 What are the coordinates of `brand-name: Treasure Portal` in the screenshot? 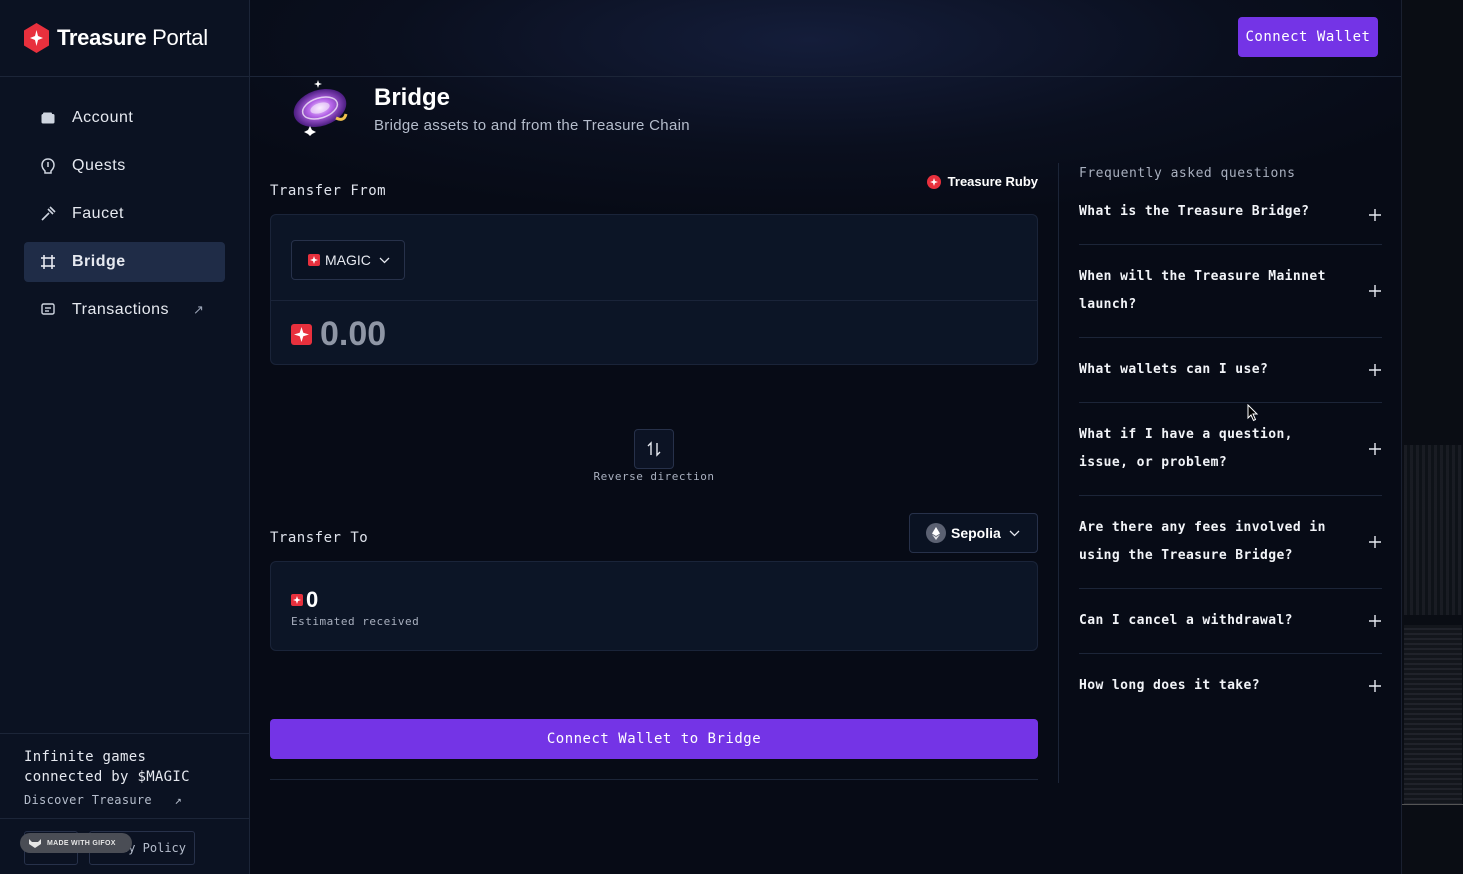 It's located at (132, 37).